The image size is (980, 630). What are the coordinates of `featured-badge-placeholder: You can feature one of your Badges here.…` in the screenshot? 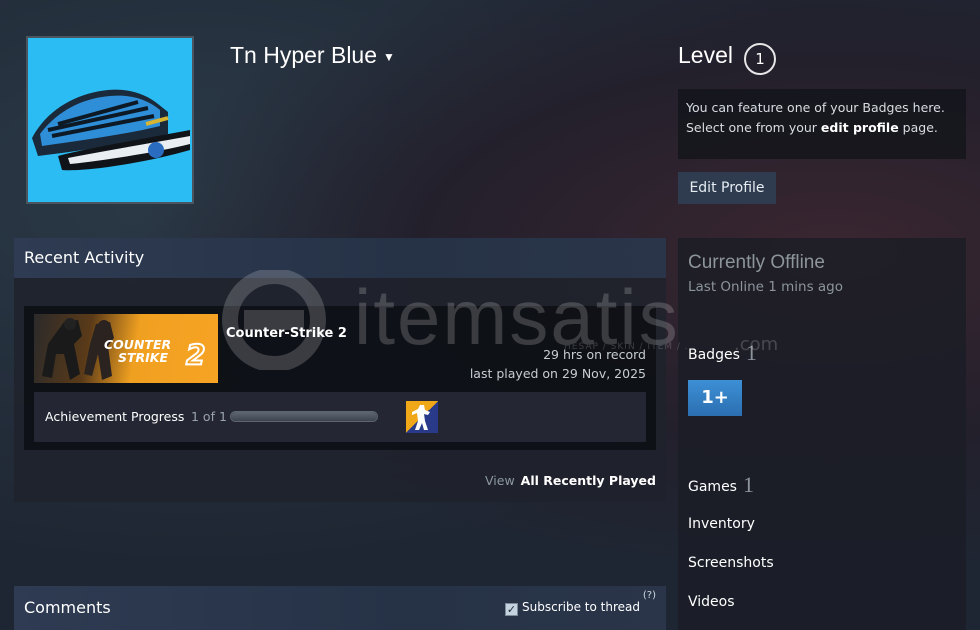 It's located at (822, 124).